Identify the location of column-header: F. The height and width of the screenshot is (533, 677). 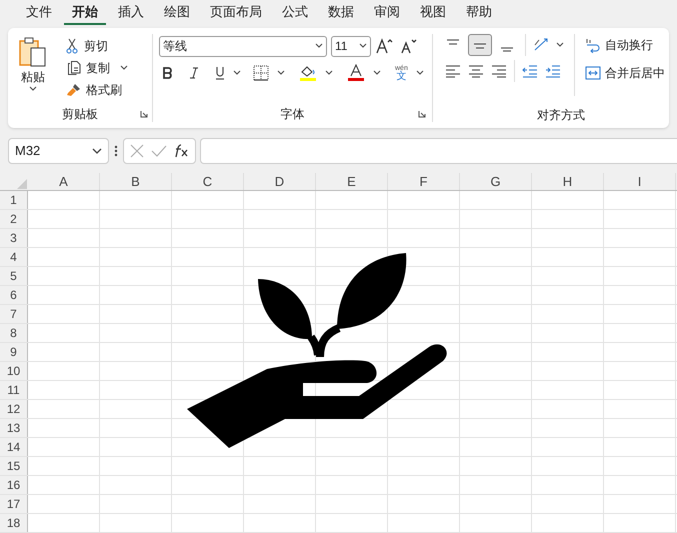
(424, 181).